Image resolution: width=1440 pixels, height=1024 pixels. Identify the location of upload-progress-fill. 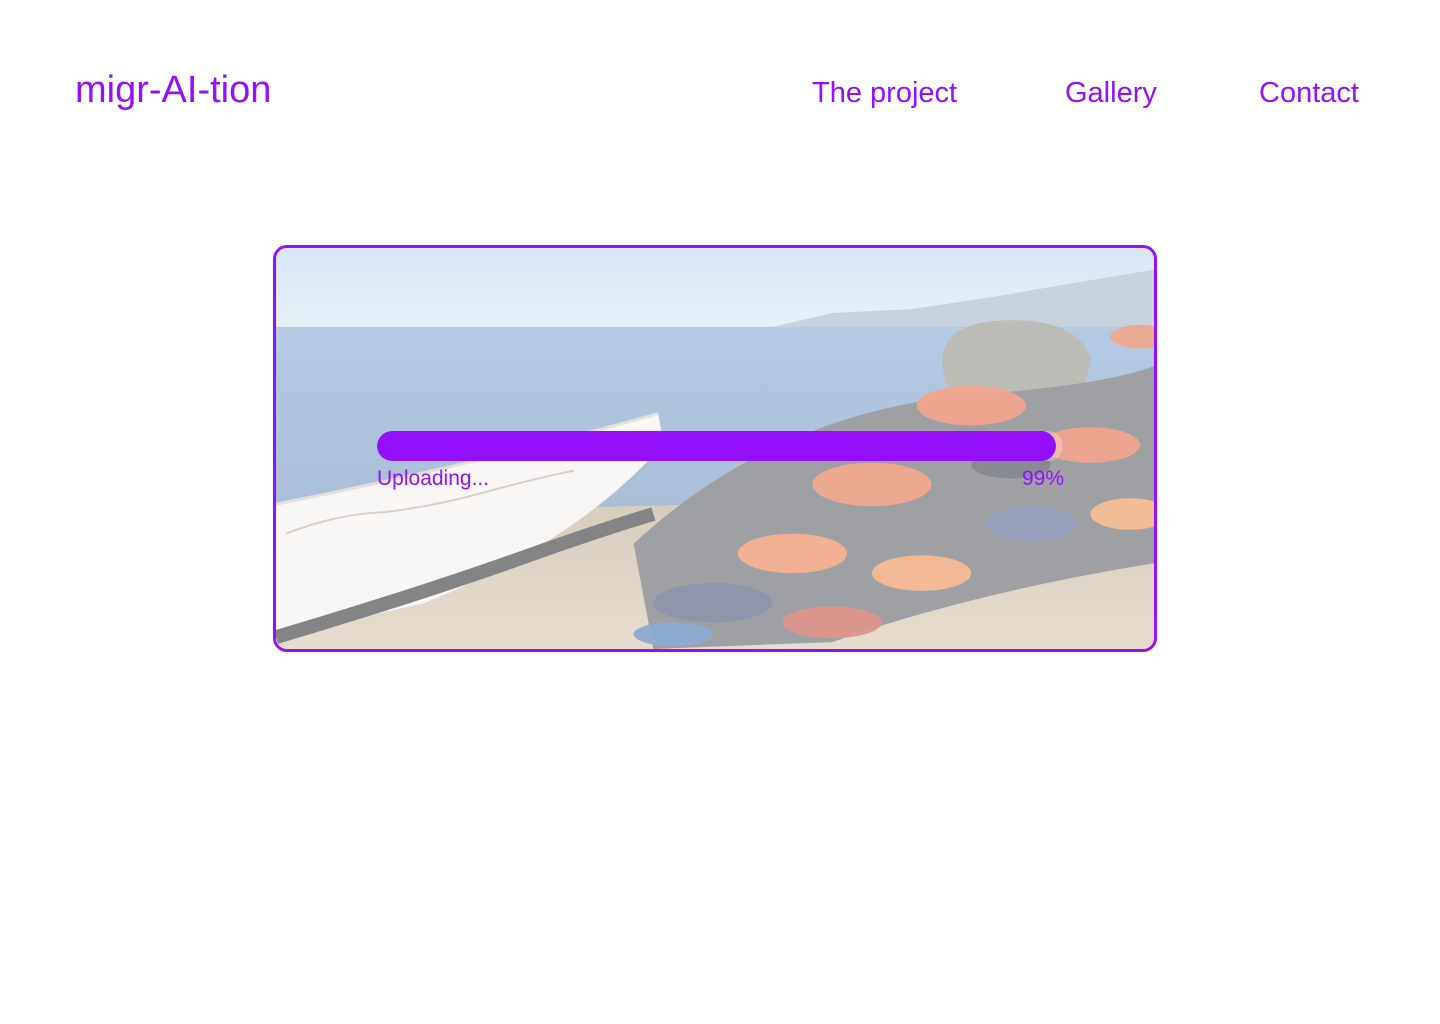
(717, 446).